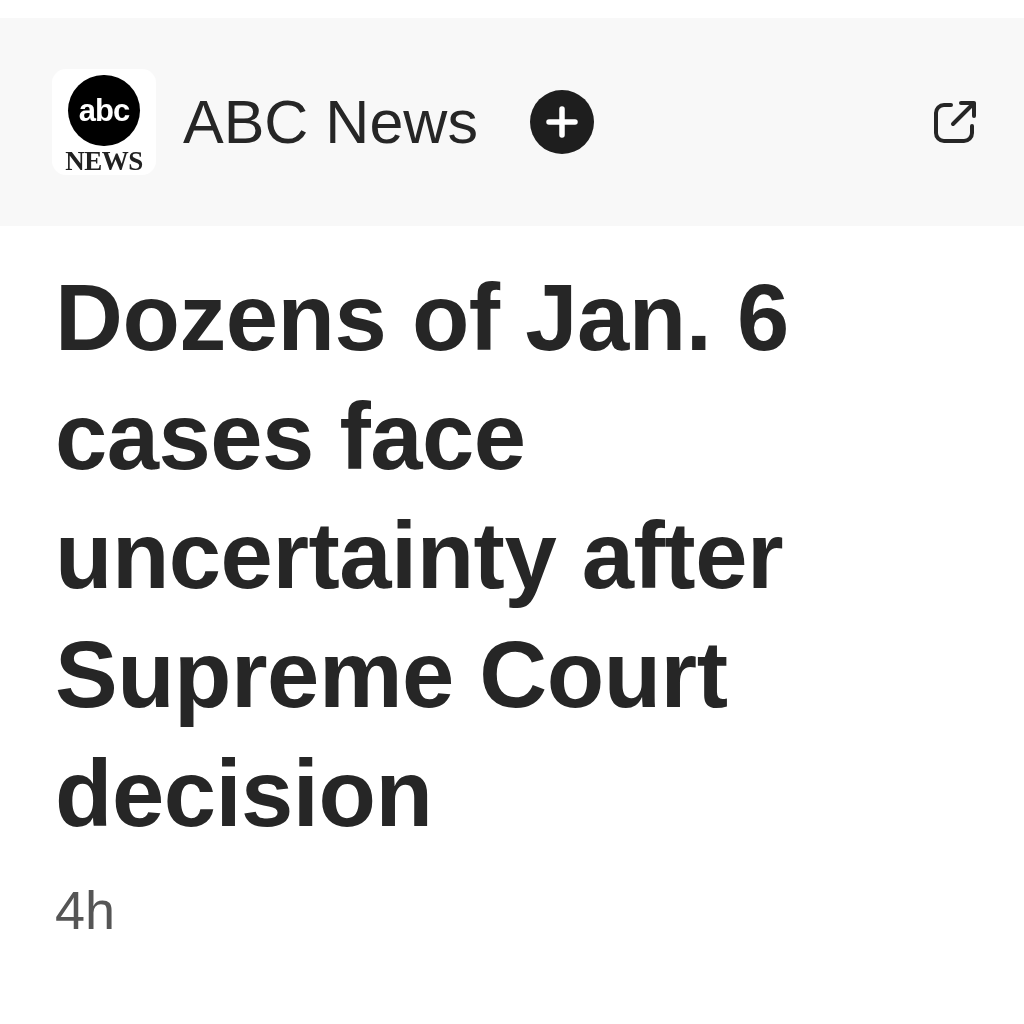  What do you see at coordinates (104, 110) in the screenshot?
I see `logo-mark: abc` at bounding box center [104, 110].